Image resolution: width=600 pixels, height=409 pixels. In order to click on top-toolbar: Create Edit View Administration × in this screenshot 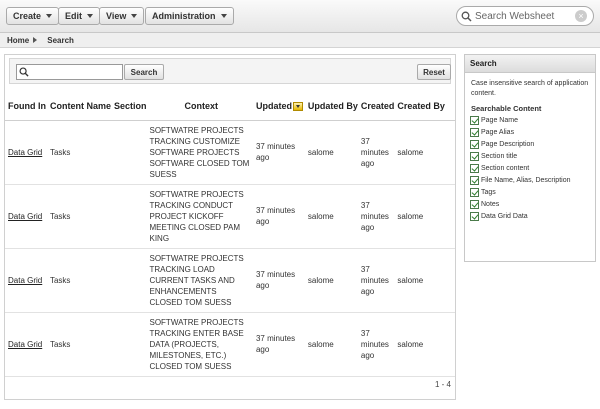, I will do `click(300, 16)`.